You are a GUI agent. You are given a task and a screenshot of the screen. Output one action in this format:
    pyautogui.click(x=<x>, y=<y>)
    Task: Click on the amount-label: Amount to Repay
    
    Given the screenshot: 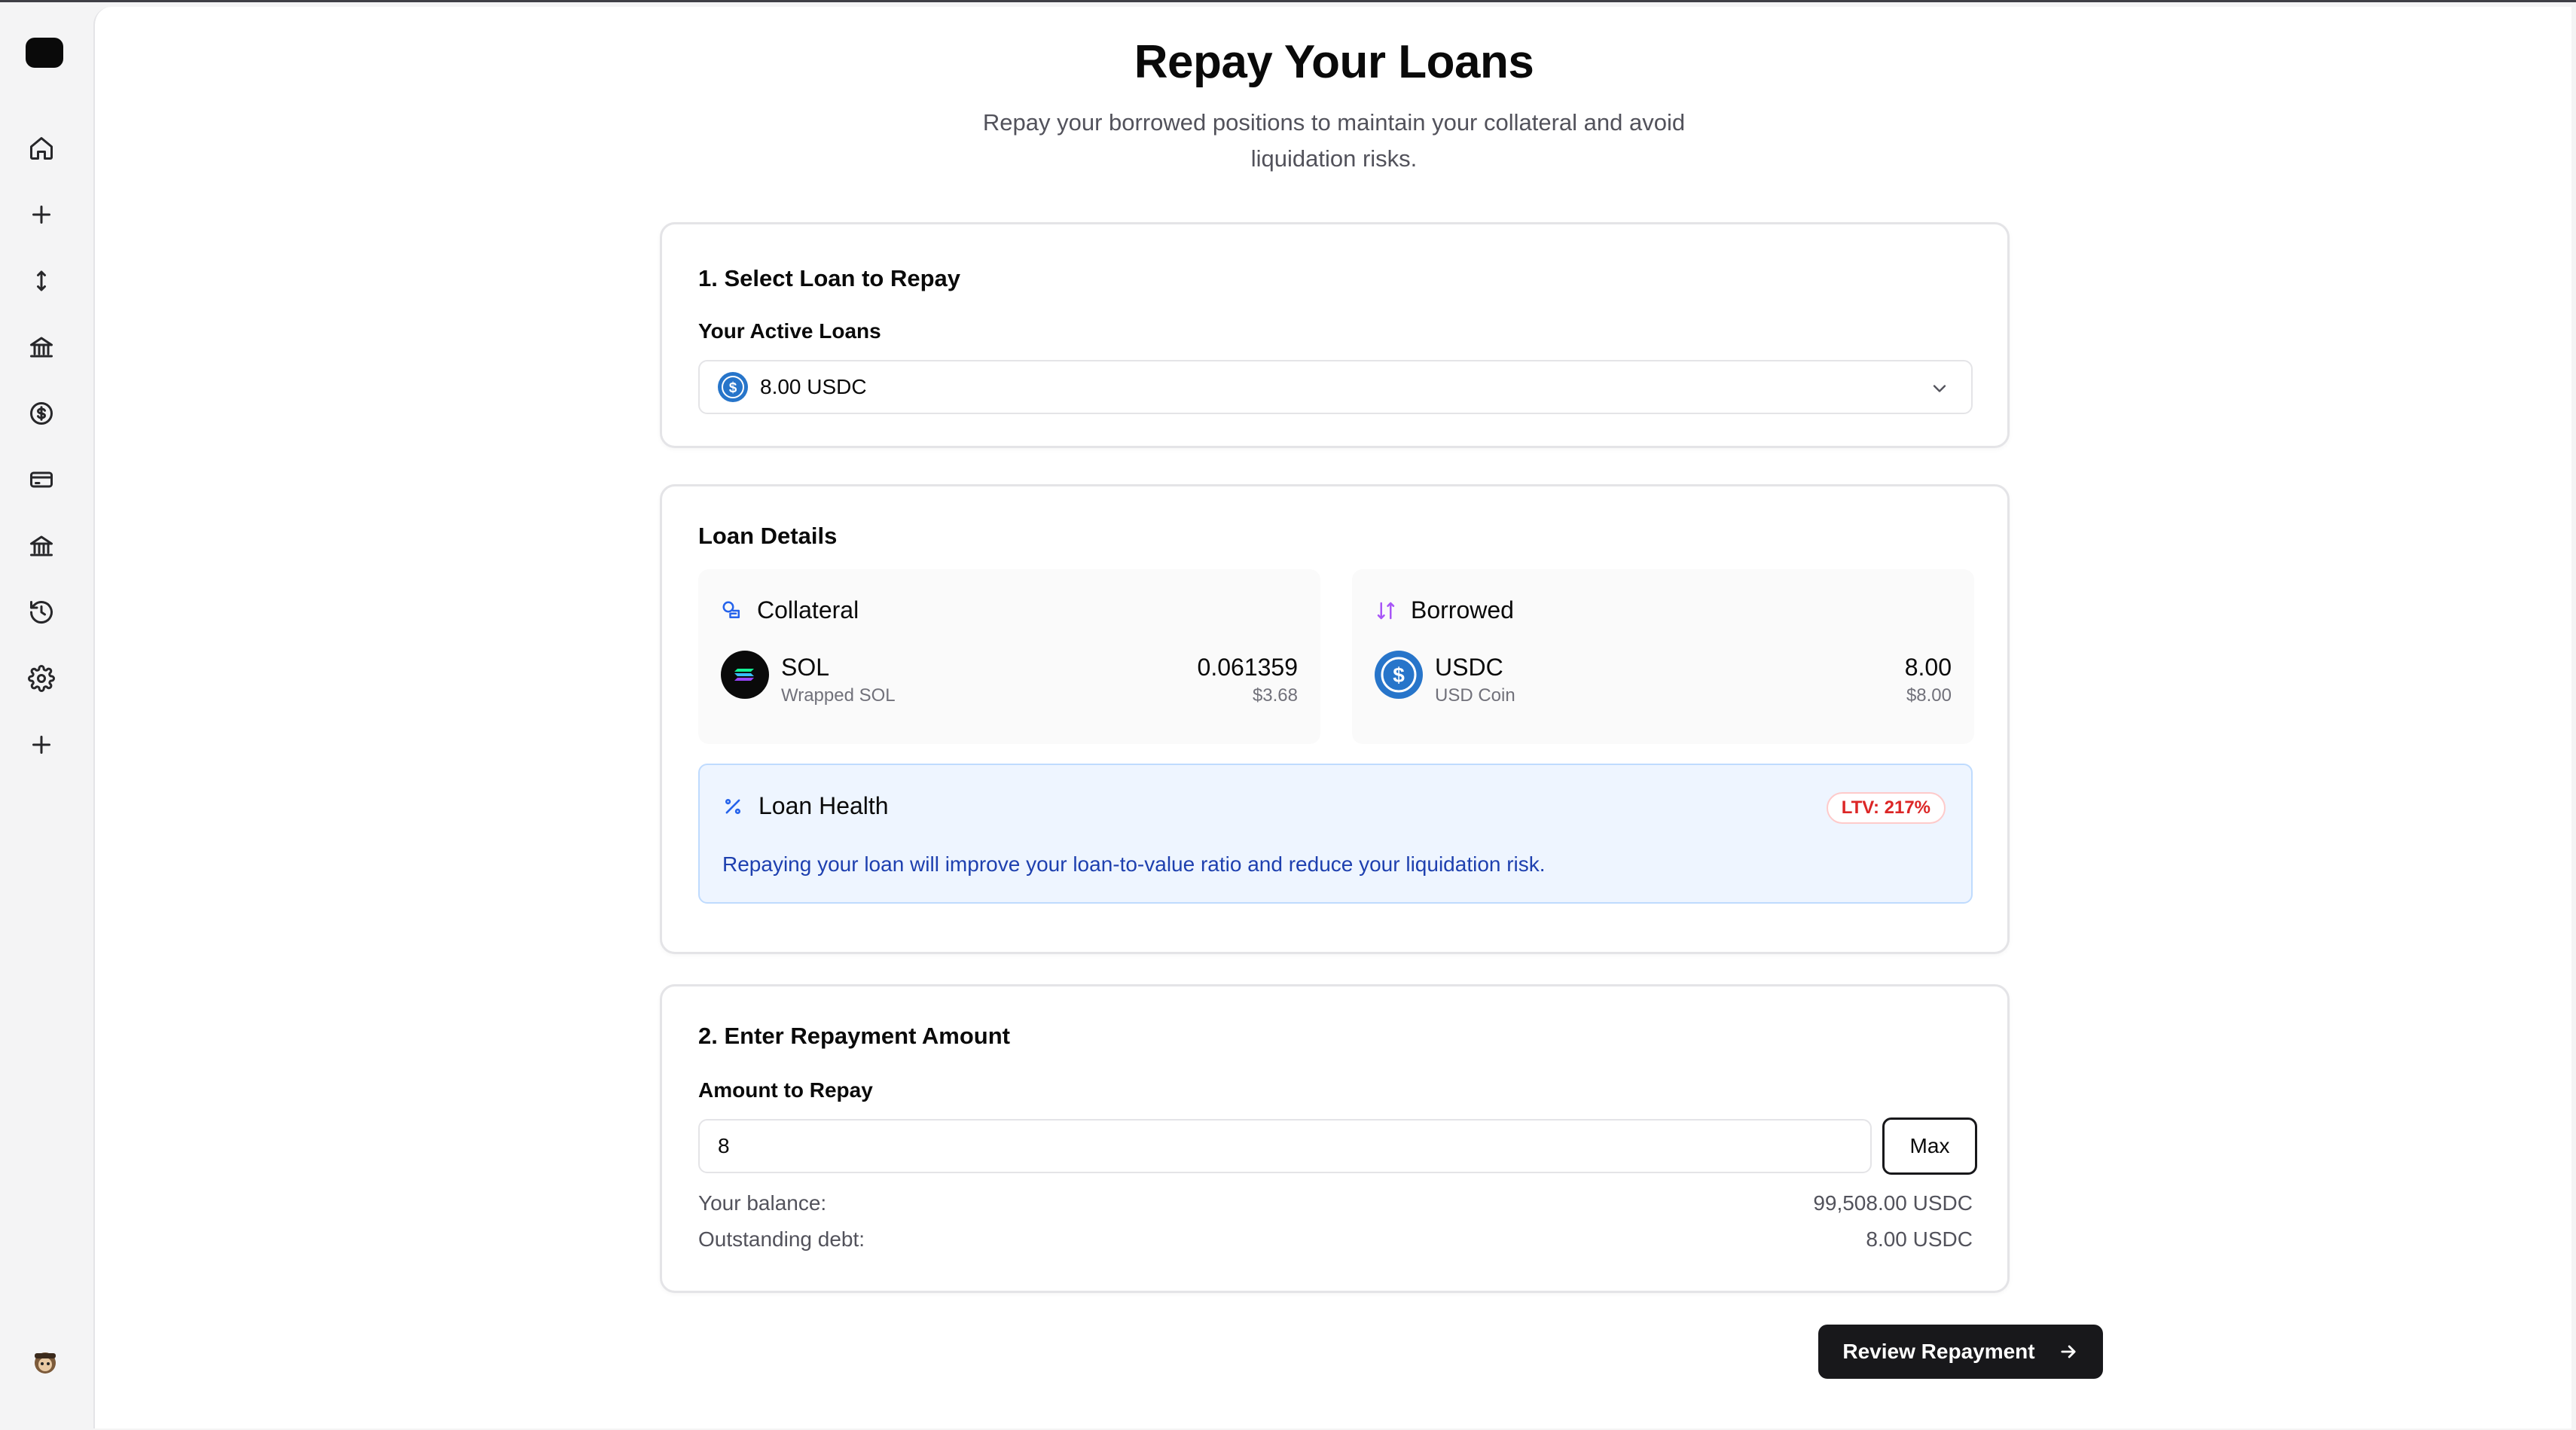 What is the action you would take?
    pyautogui.click(x=786, y=1090)
    